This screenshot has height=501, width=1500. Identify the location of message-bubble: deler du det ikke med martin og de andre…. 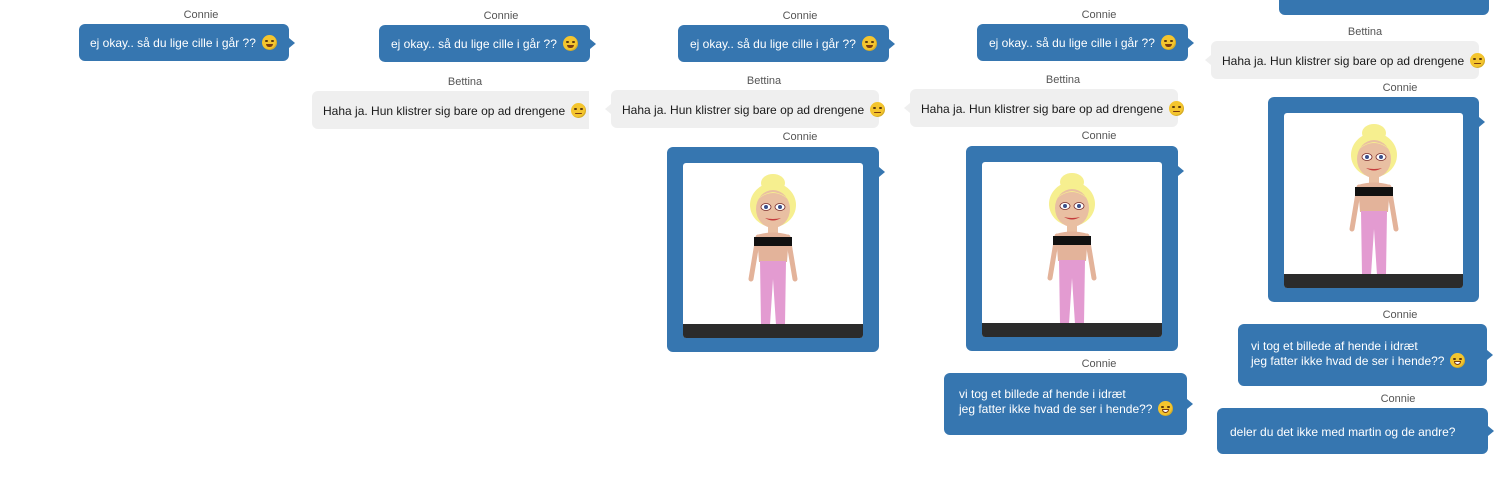
(1355, 431).